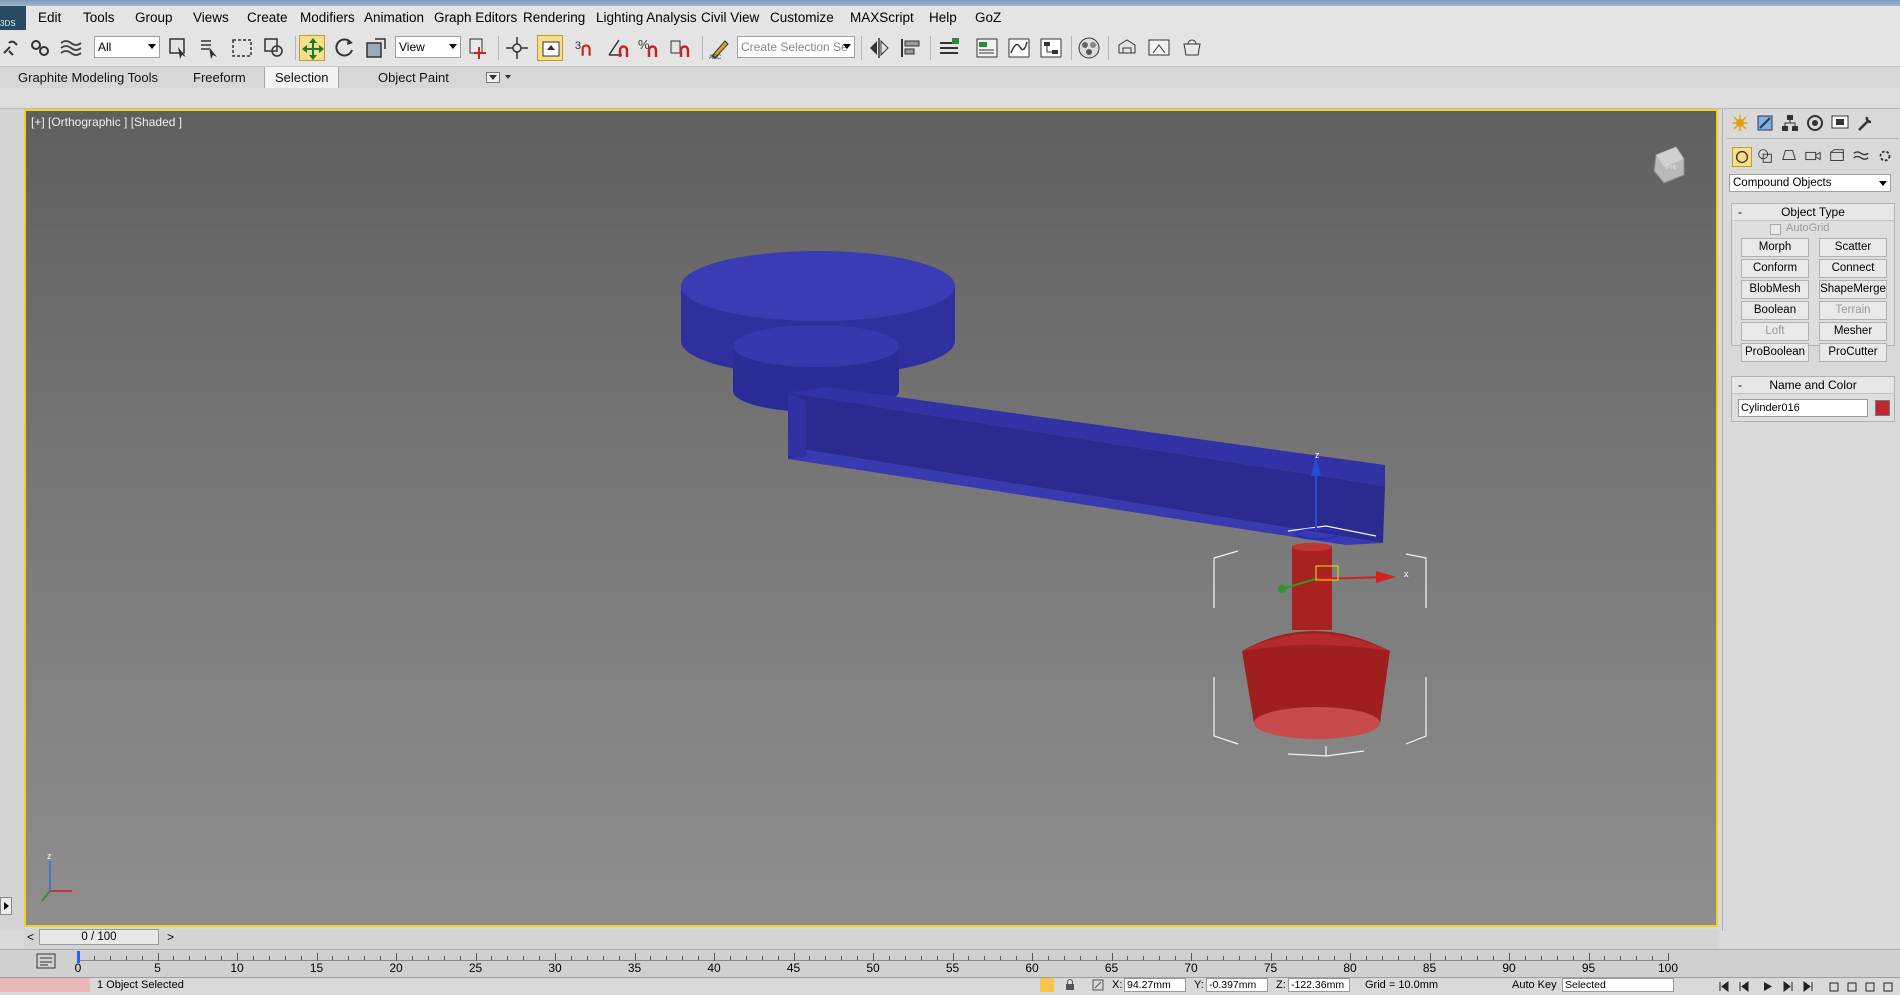  Describe the element at coordinates (1765, 123) in the screenshot. I see `modify-tab-icon` at that location.